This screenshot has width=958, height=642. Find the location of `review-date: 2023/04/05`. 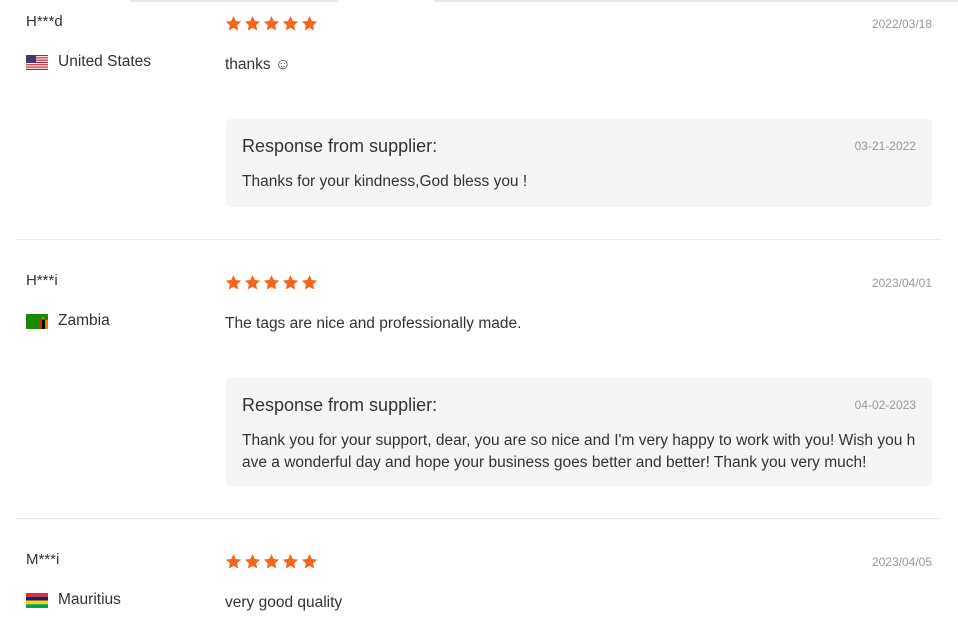

review-date: 2023/04/05 is located at coordinates (901, 562).